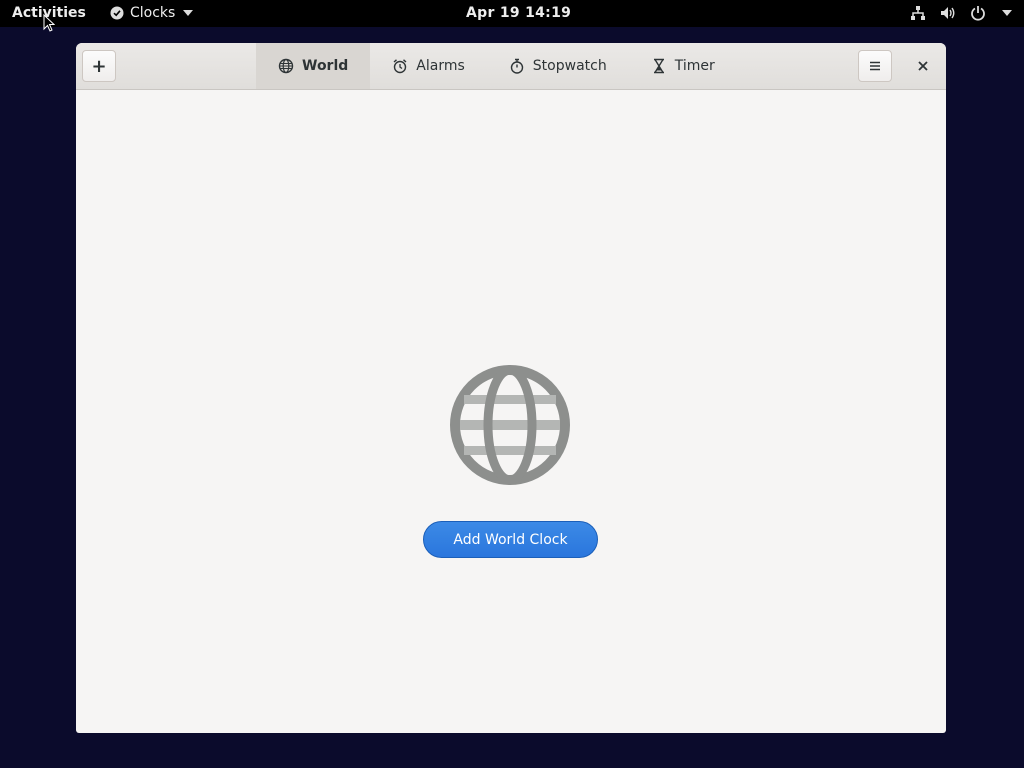 This screenshot has width=1024, height=768. What do you see at coordinates (99, 66) in the screenshot?
I see `add-button: +` at bounding box center [99, 66].